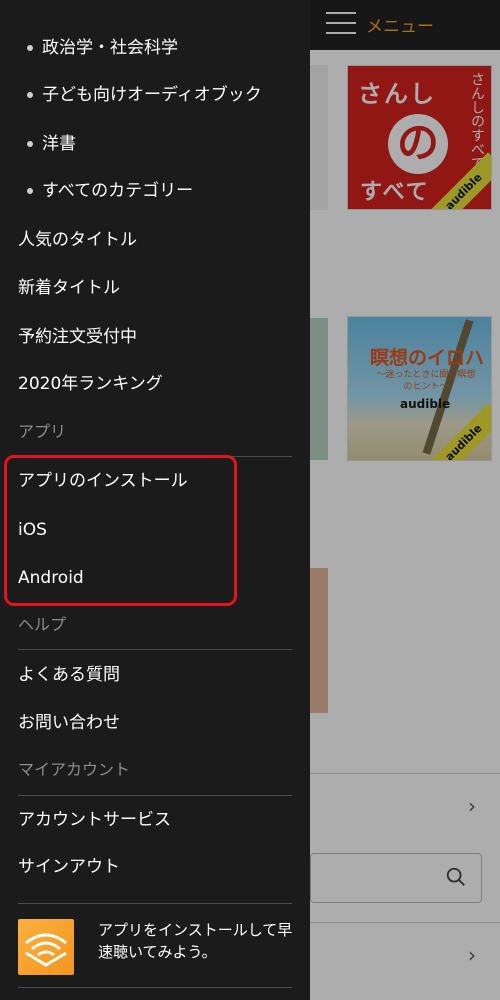 Image resolution: width=500 pixels, height=1000 pixels. What do you see at coordinates (155, 675) in the screenshot?
I see `menu-item-faq: よくある質問` at bounding box center [155, 675].